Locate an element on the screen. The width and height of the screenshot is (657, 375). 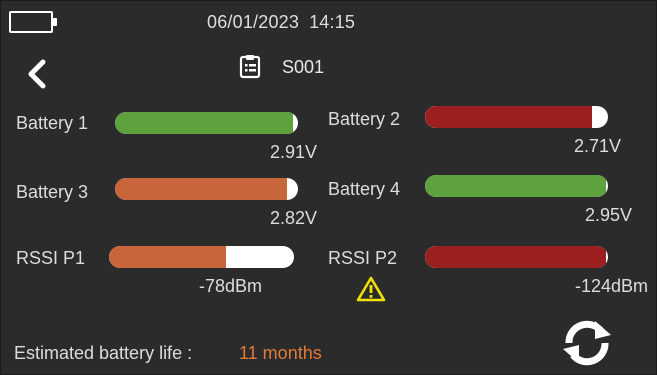
battery-2-bar is located at coordinates (516, 117).